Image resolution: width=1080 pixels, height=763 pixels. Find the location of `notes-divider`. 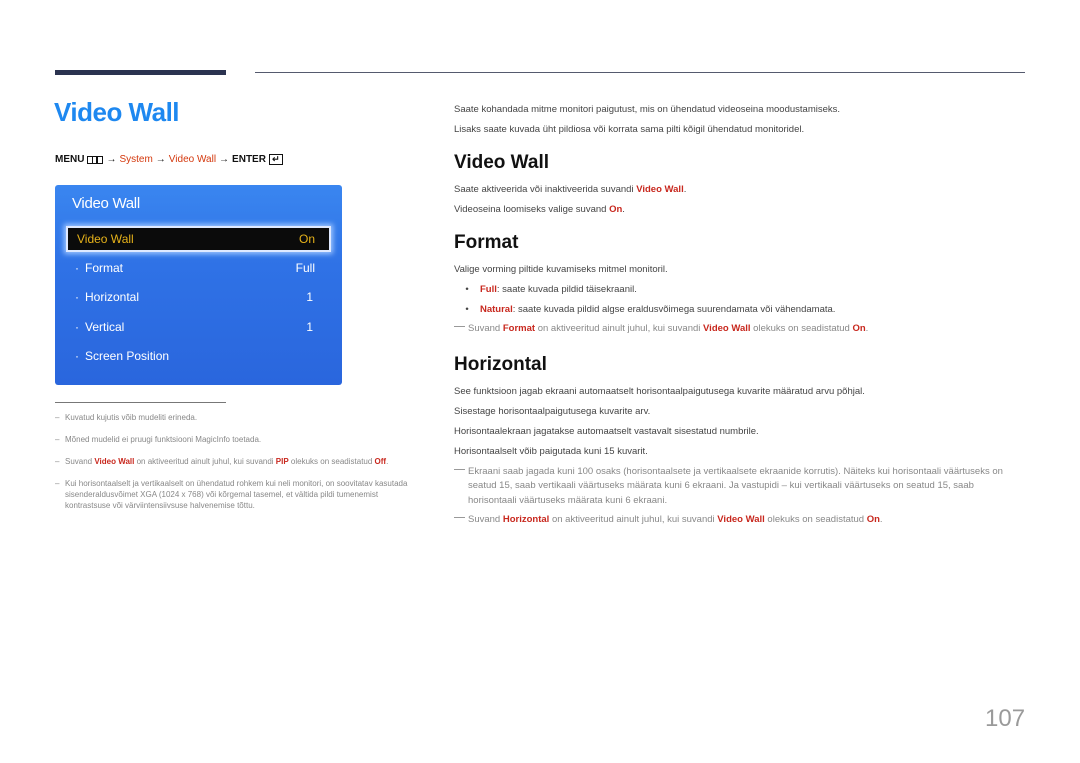

notes-divider is located at coordinates (140, 402).